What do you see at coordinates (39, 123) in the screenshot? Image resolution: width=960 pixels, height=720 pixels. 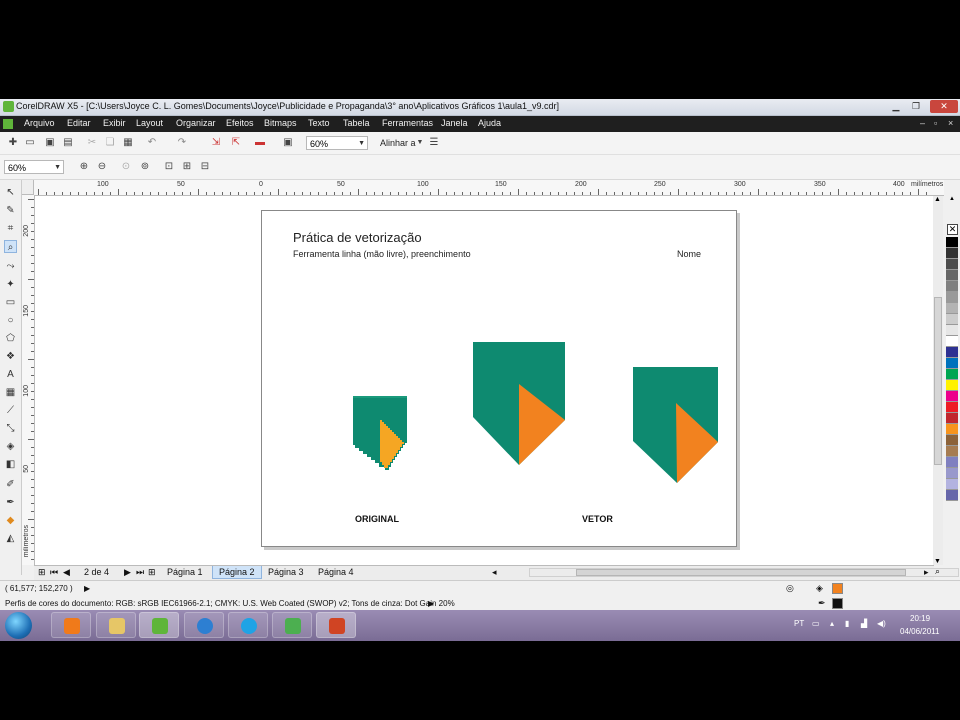 I see `menu-arquivo: Arquivo` at bounding box center [39, 123].